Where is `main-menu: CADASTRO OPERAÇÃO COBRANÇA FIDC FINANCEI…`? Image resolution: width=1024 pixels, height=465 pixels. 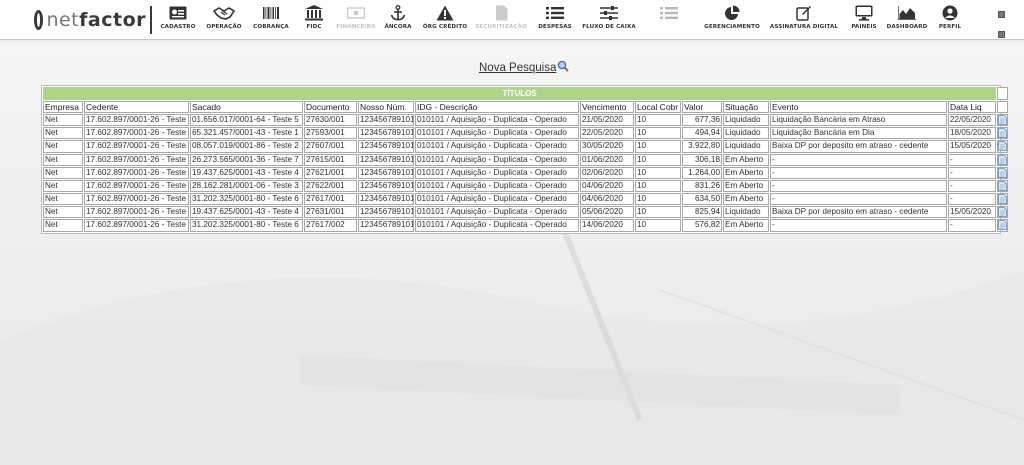
main-menu: CADASTRO OPERAÇÃO COBRANÇA FIDC FINANCEI… is located at coordinates (563, 20).